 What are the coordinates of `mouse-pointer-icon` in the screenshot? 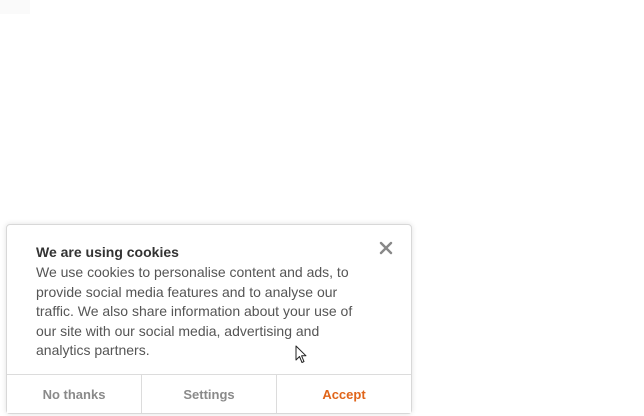 It's located at (301, 354).